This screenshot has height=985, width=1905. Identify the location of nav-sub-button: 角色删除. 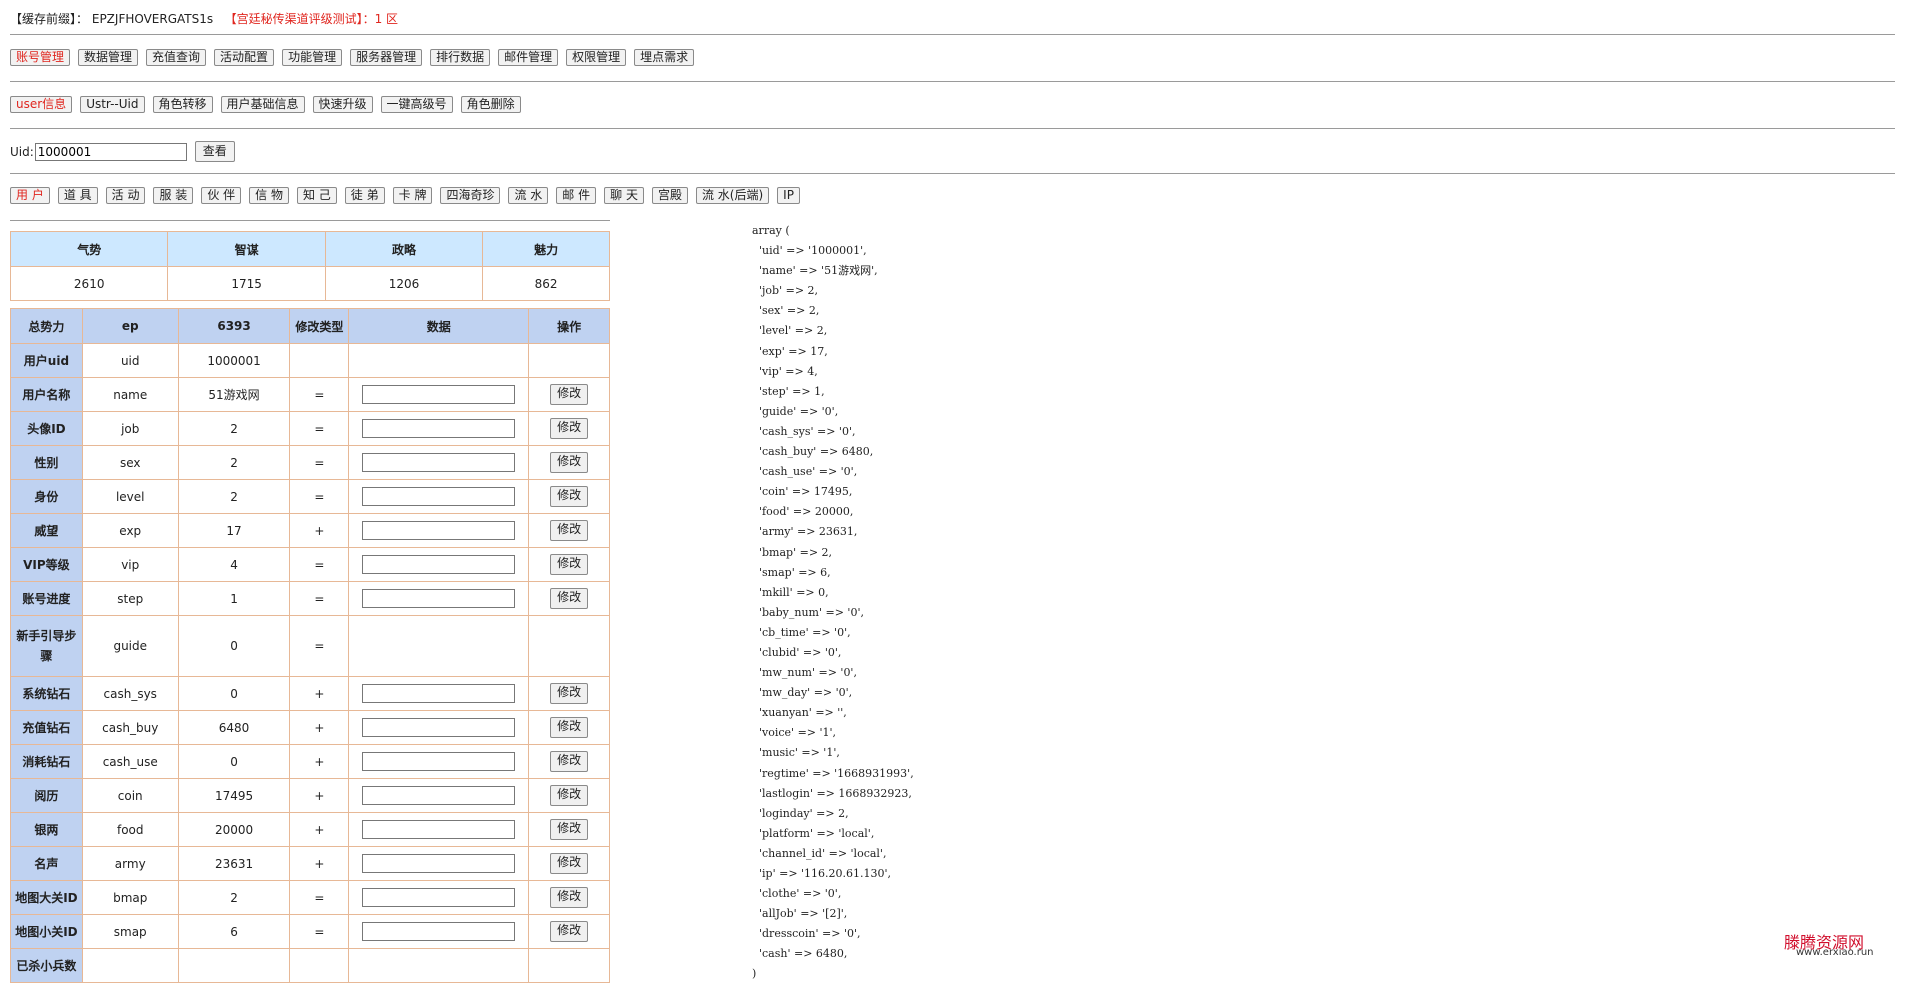
(490, 104).